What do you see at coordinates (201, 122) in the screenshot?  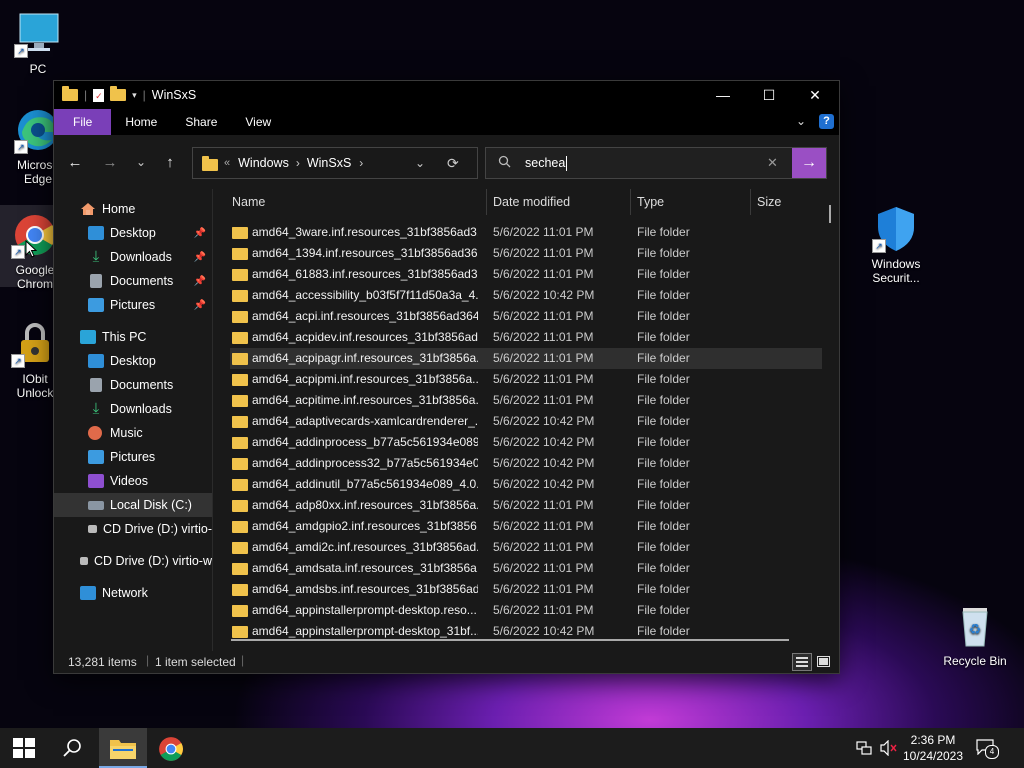 I see `tab-share: Share` at bounding box center [201, 122].